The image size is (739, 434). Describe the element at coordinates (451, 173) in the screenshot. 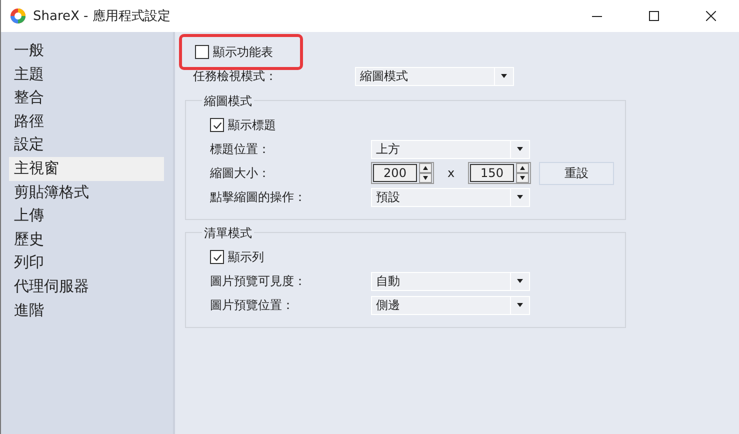

I see `times-sign: x` at that location.